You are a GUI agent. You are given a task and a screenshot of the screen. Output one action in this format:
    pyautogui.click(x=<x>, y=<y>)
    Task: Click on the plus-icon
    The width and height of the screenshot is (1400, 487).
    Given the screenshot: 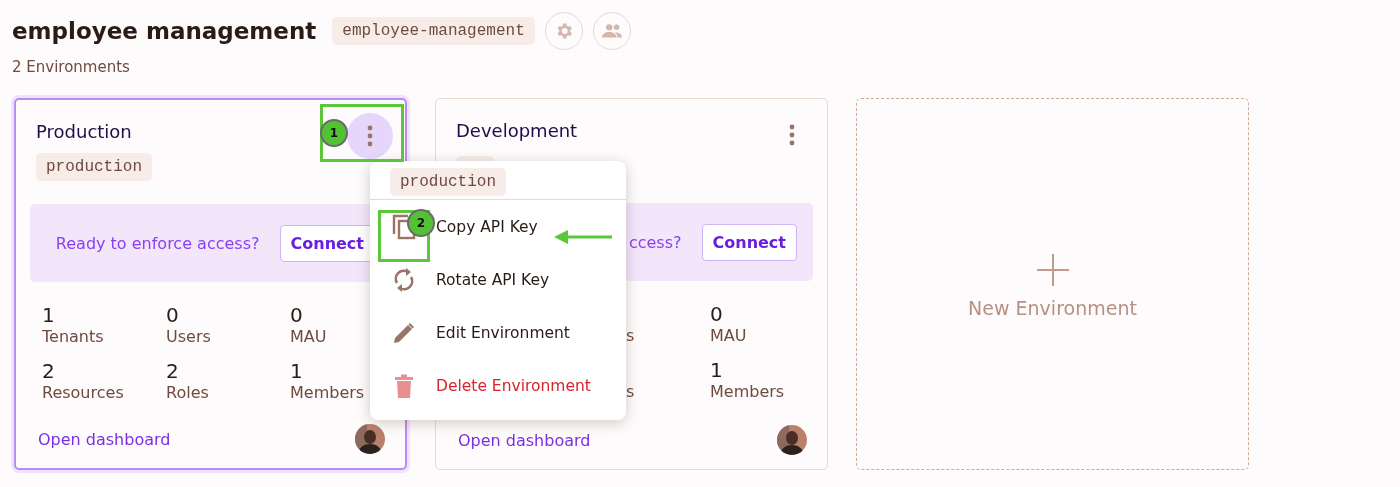 What is the action you would take?
    pyautogui.click(x=1052, y=270)
    